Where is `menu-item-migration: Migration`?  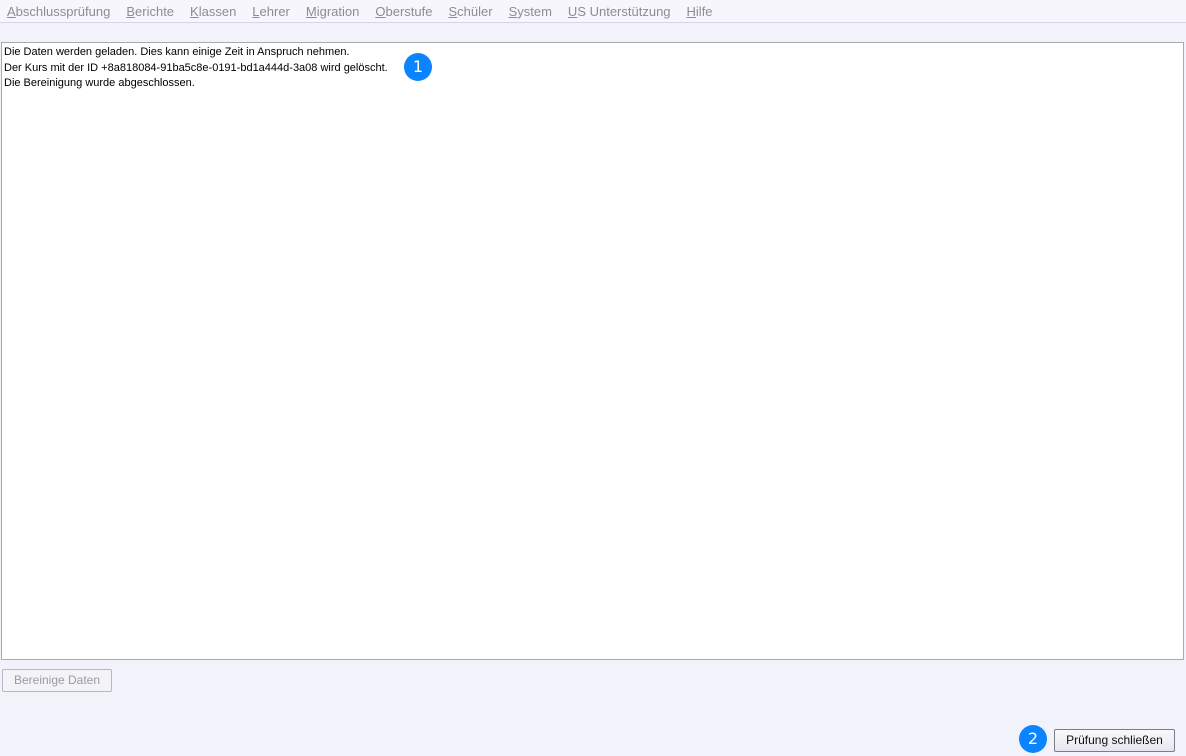
menu-item-migration: Migration is located at coordinates (332, 11).